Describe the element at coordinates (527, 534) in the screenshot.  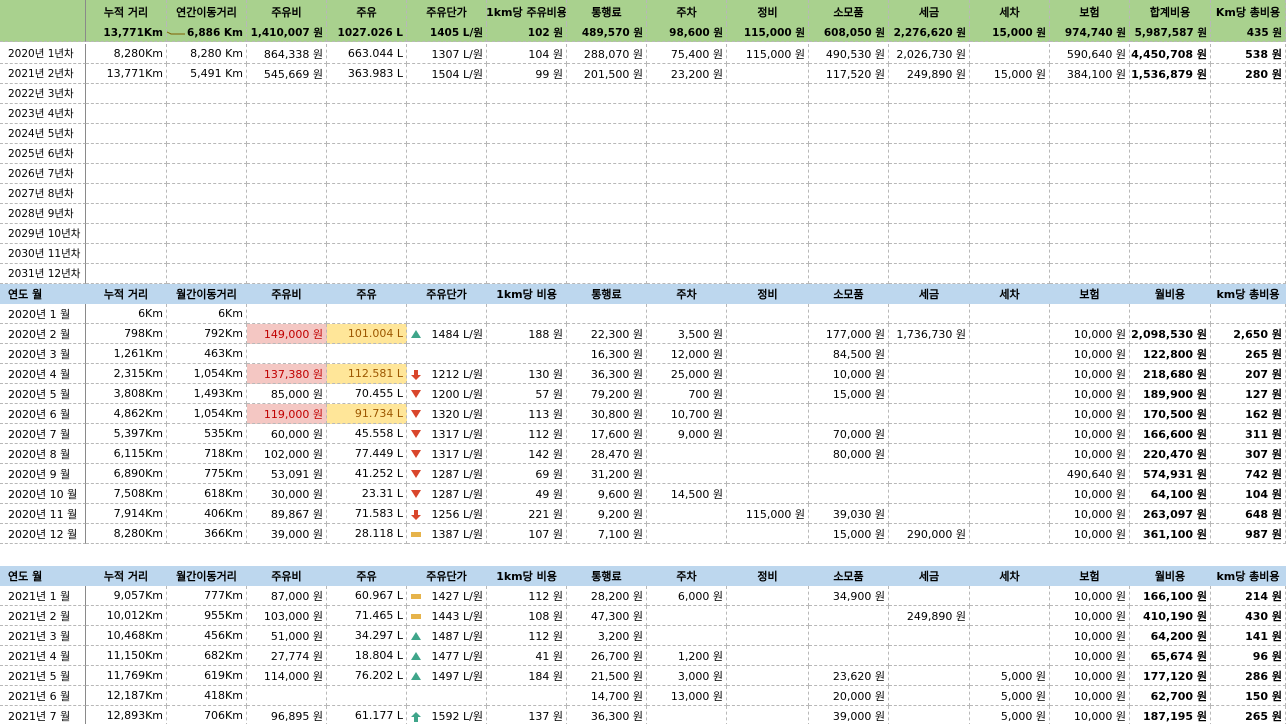
I see `cell: 107 원` at that location.